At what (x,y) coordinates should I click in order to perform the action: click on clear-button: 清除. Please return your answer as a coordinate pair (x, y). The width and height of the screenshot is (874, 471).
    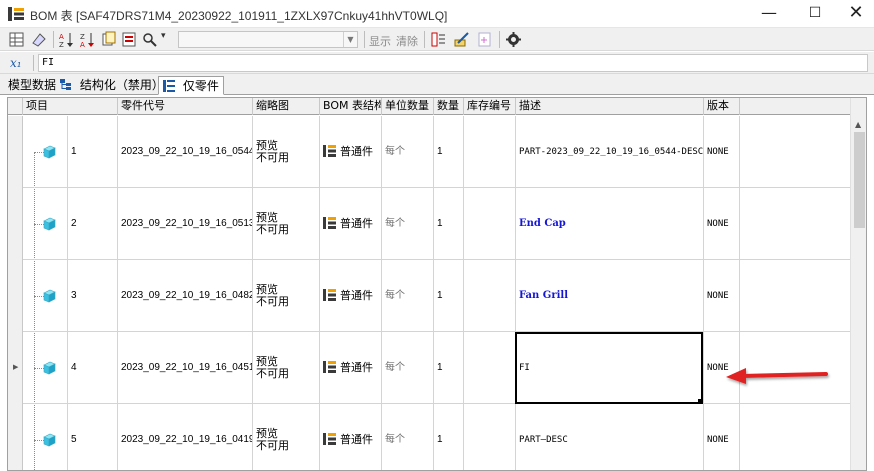
    Looking at the image, I should click on (407, 41).